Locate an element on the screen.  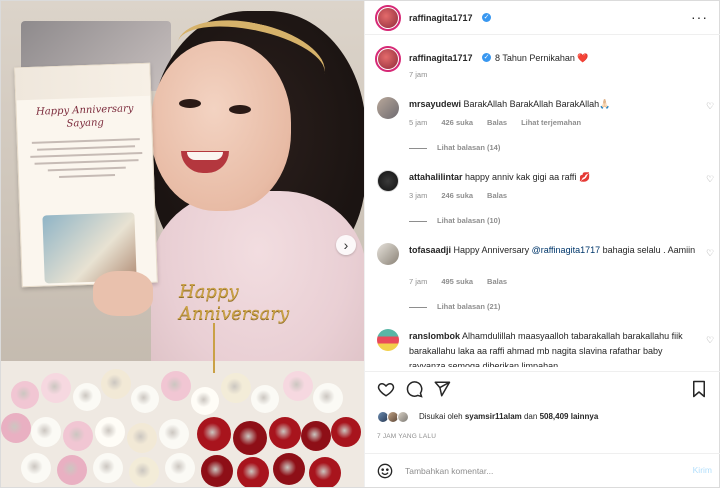
view-replies-button: Lihat balasan (21) is located at coordinates (454, 306).